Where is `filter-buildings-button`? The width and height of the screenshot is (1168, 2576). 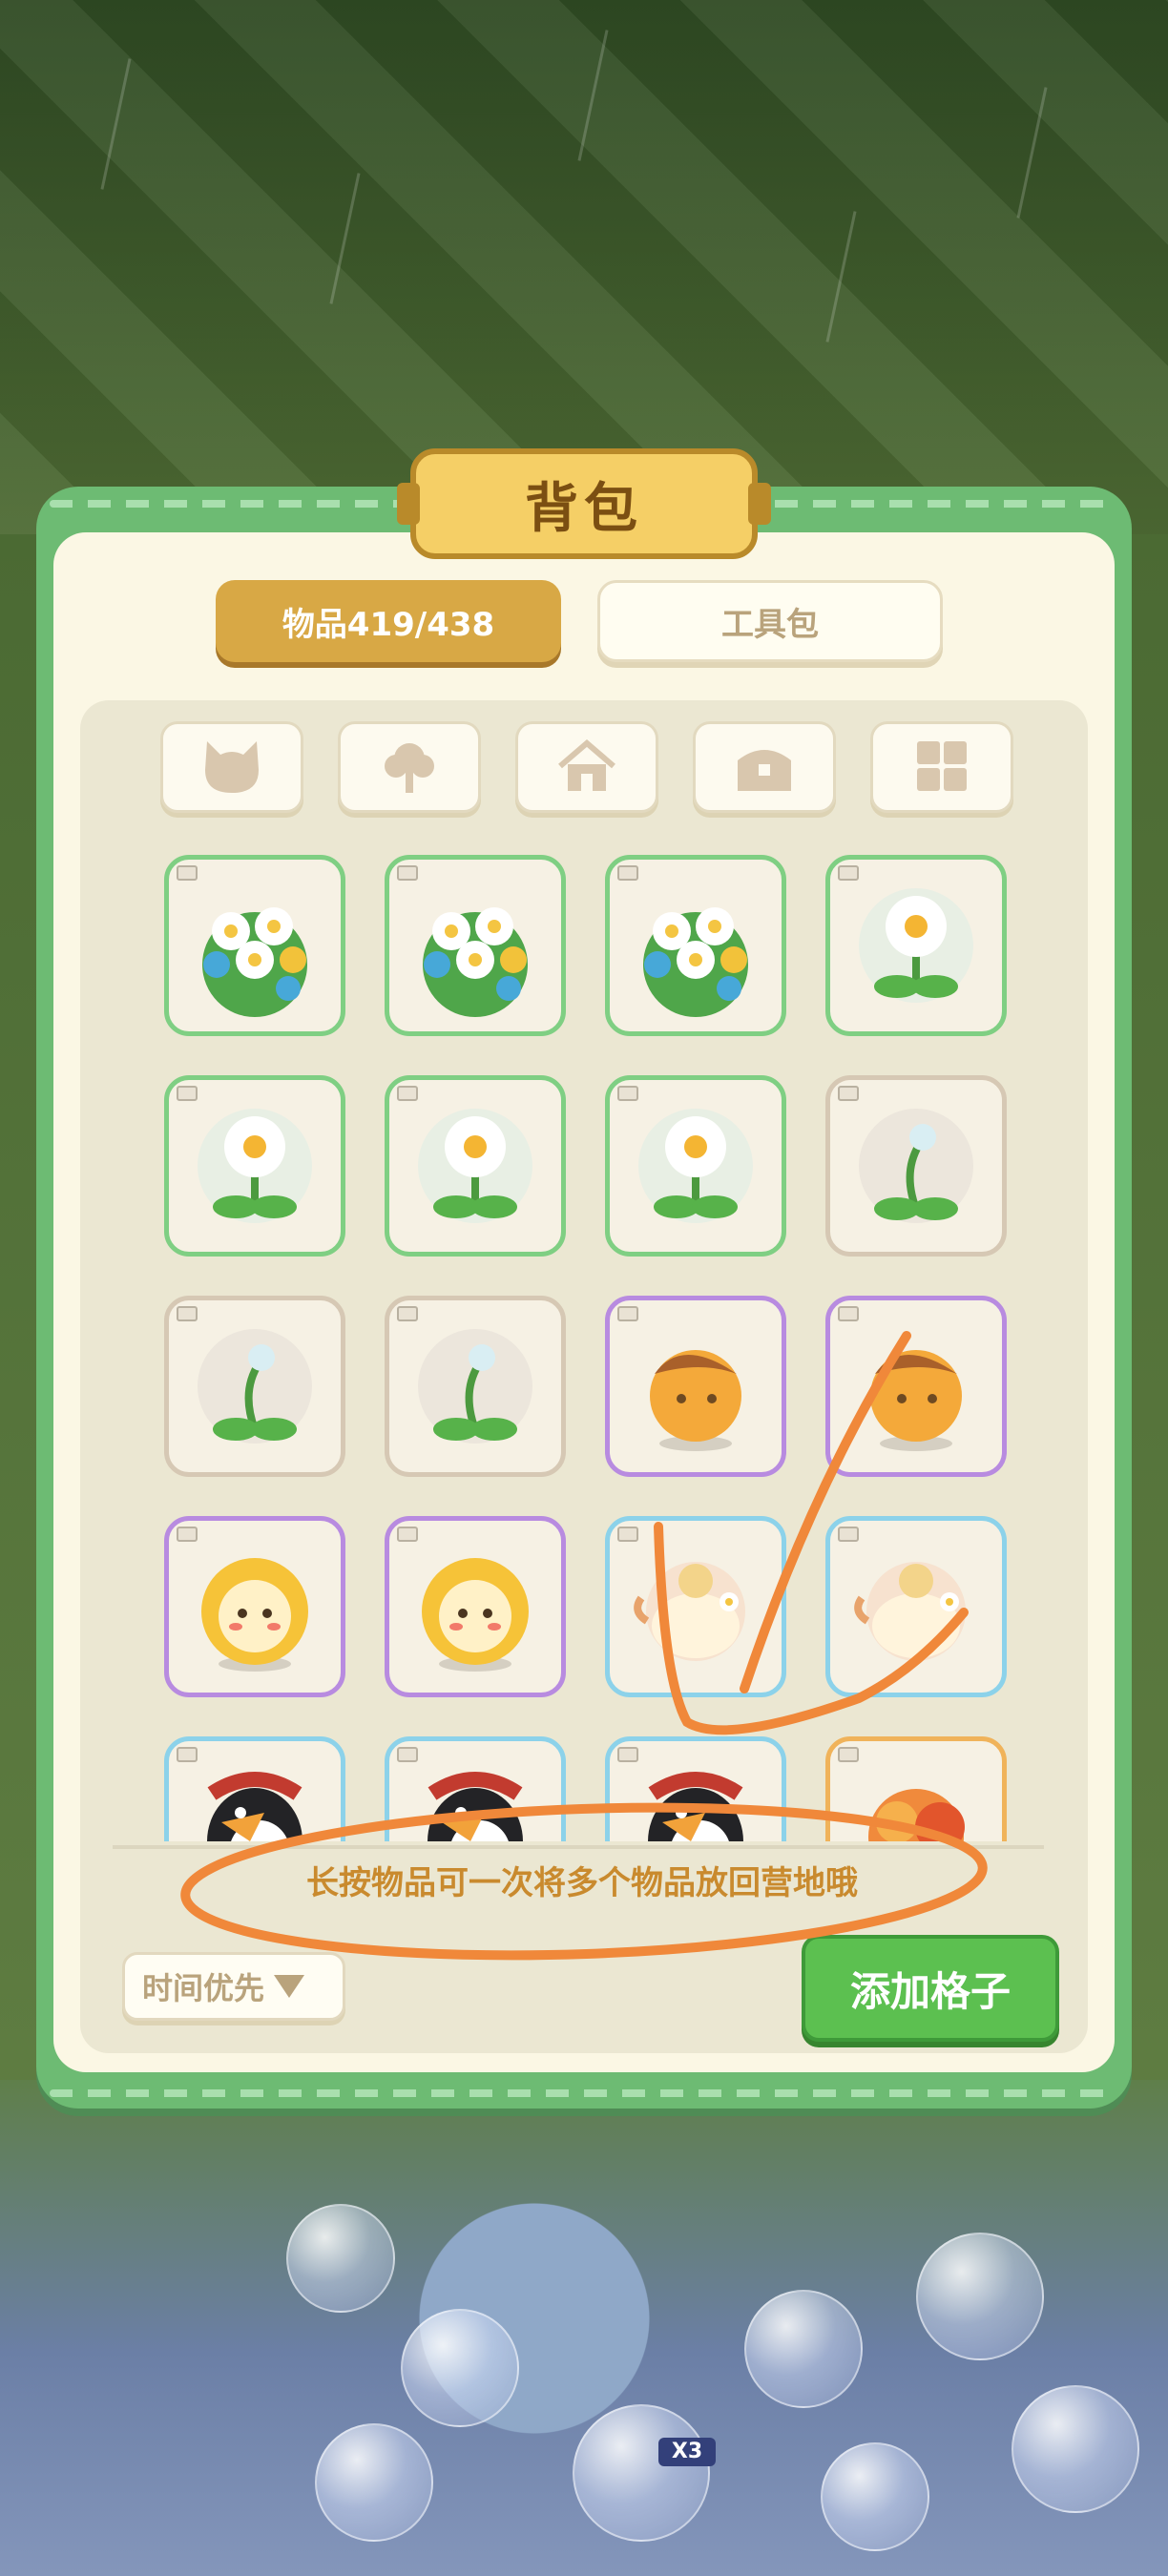 filter-buildings-button is located at coordinates (586, 767).